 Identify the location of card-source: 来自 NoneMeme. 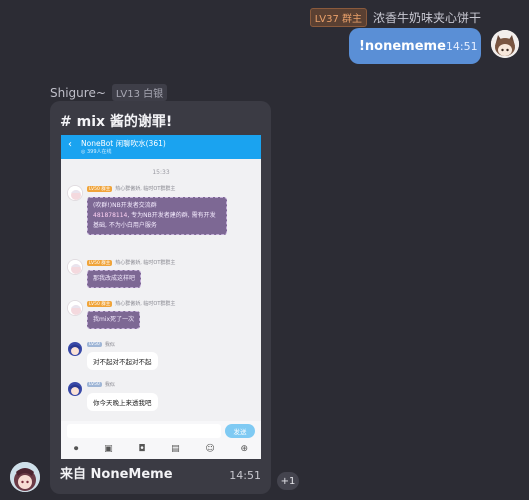
(116, 474).